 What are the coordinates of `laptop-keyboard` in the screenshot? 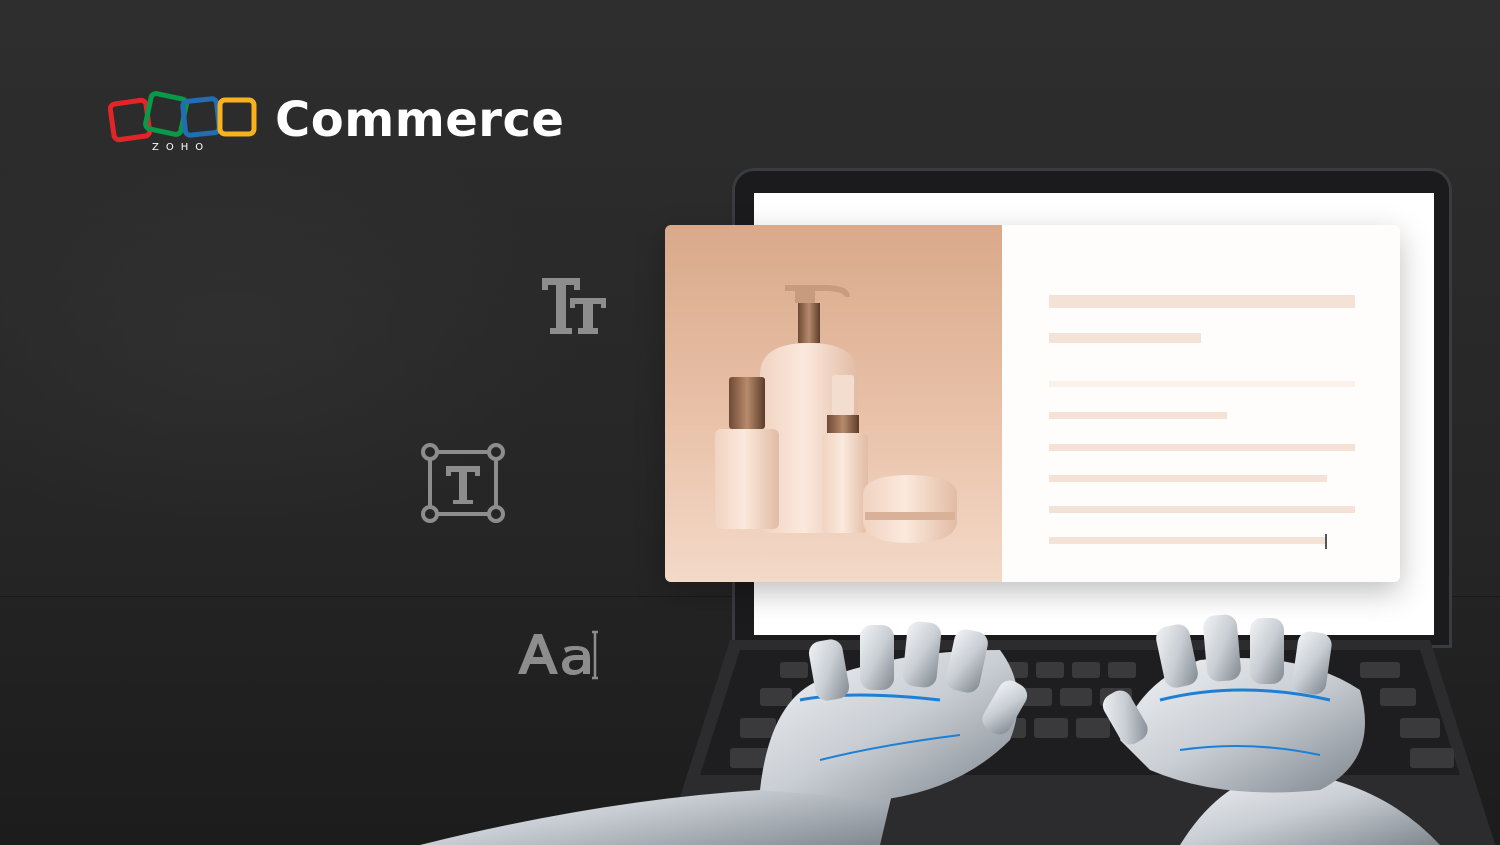 It's located at (1080, 742).